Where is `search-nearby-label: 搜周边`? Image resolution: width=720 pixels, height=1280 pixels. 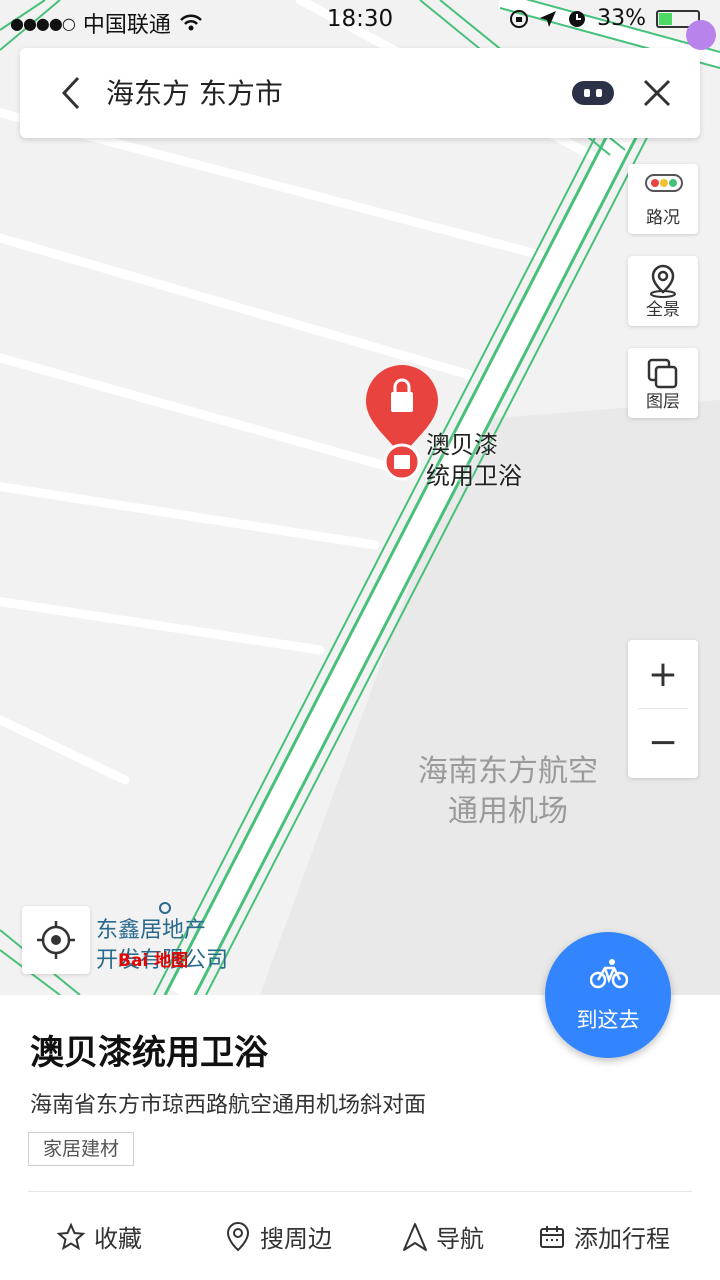
search-nearby-label: 搜周边 is located at coordinates (296, 1239).